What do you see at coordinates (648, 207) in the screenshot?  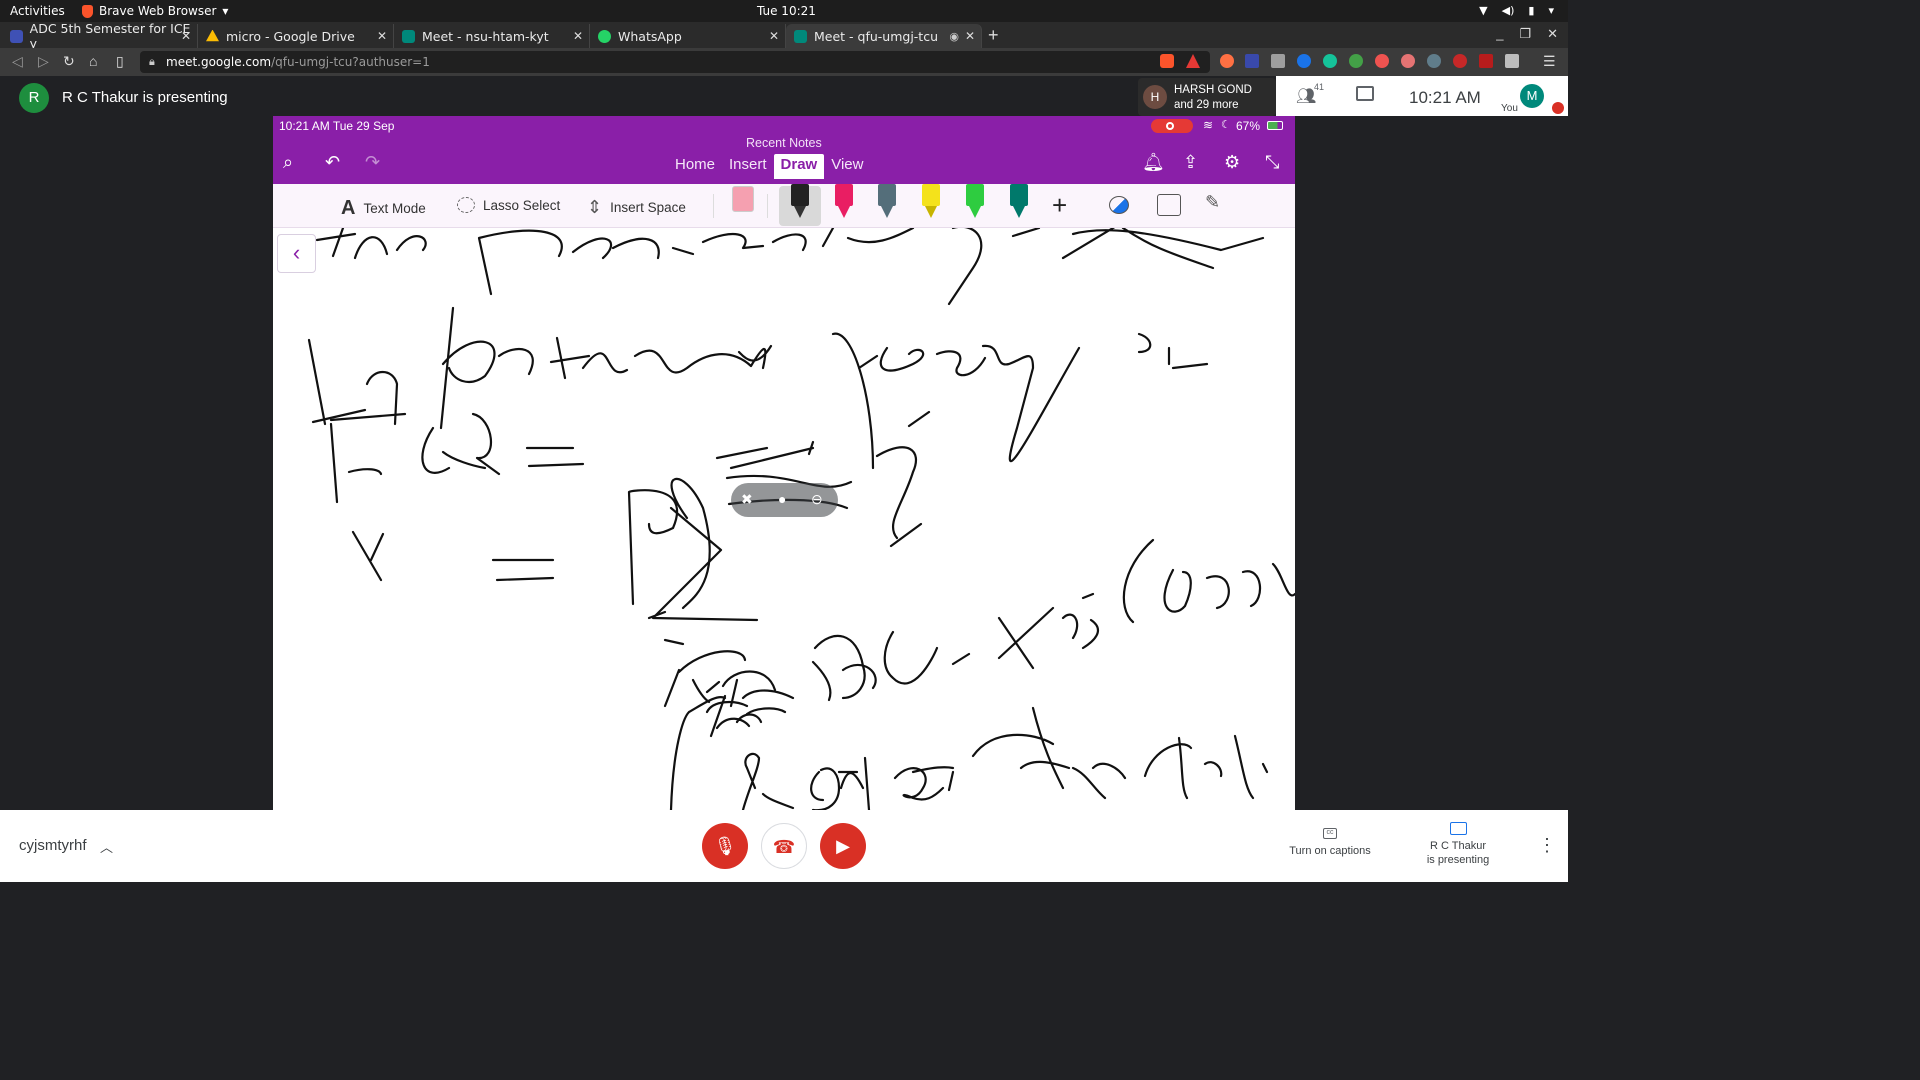 I see `tool-label: Insert Space` at bounding box center [648, 207].